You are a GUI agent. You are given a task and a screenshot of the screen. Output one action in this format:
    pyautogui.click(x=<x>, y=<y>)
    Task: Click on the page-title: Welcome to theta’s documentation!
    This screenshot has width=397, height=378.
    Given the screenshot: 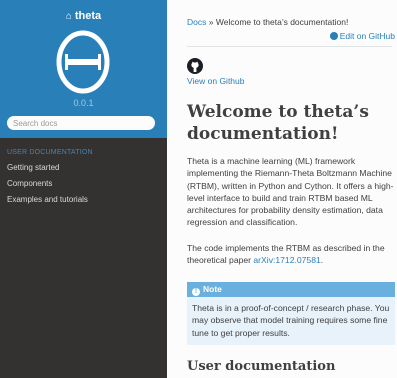 What is the action you would take?
    pyautogui.click(x=278, y=123)
    